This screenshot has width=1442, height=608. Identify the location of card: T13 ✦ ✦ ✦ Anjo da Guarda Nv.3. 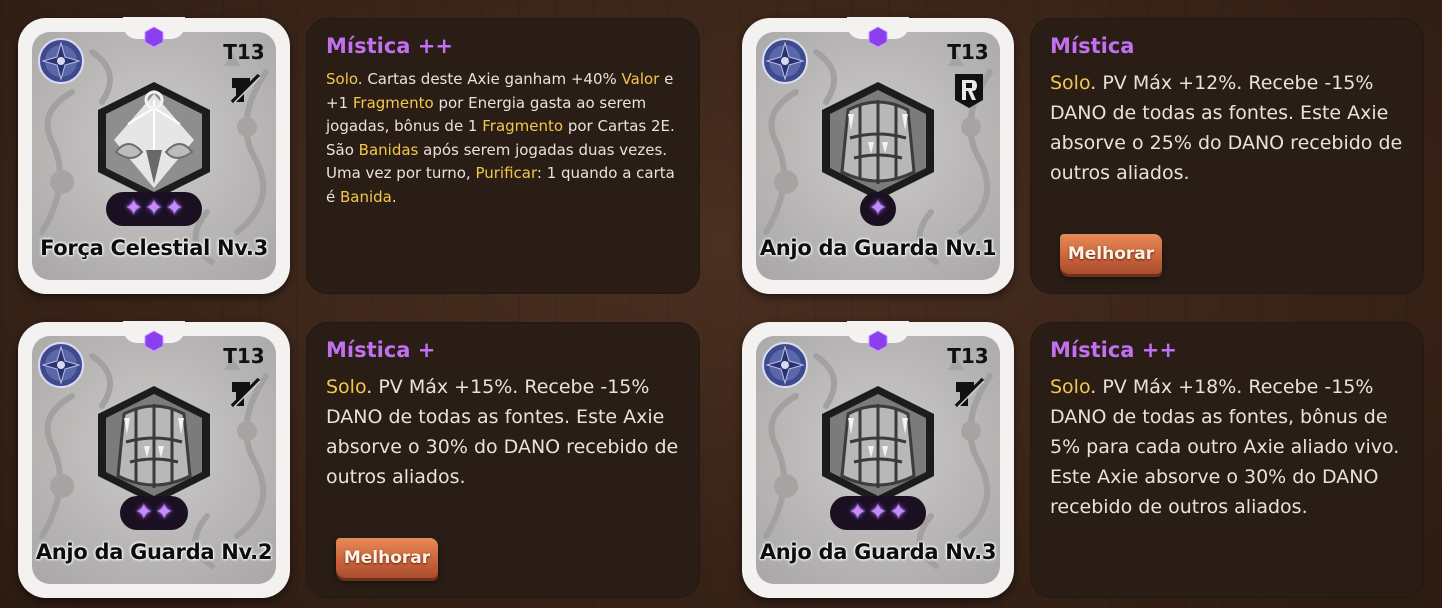
(878, 459).